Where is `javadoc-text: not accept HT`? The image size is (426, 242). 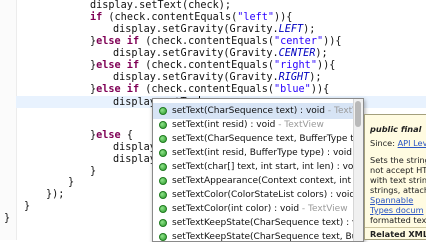
javadoc-text: not accept HT is located at coordinates (398, 170).